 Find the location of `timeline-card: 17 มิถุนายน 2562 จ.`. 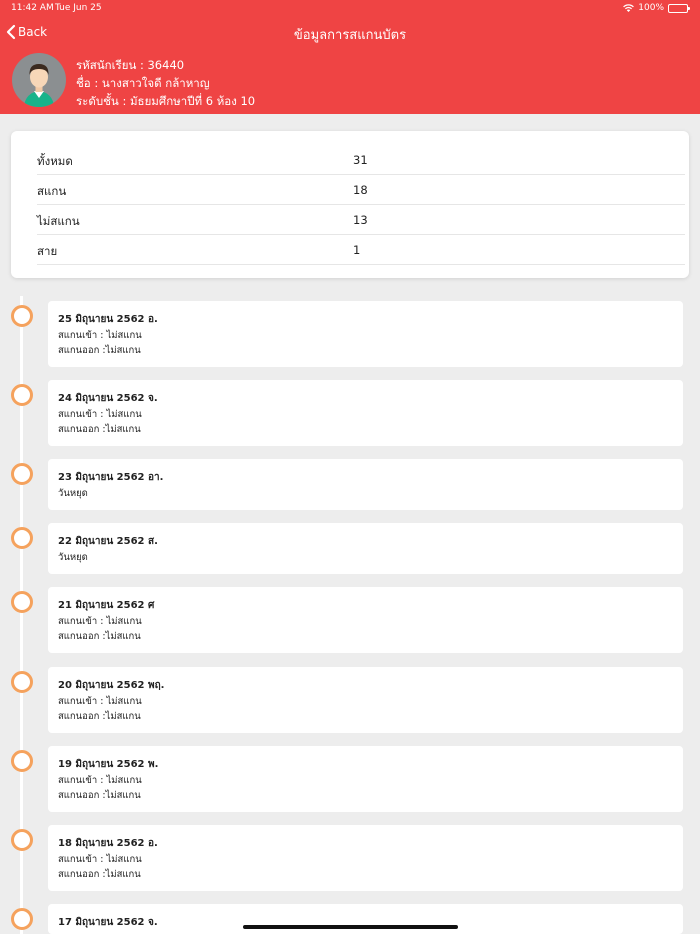

timeline-card: 17 มิถุนายน 2562 จ. is located at coordinates (365, 919).